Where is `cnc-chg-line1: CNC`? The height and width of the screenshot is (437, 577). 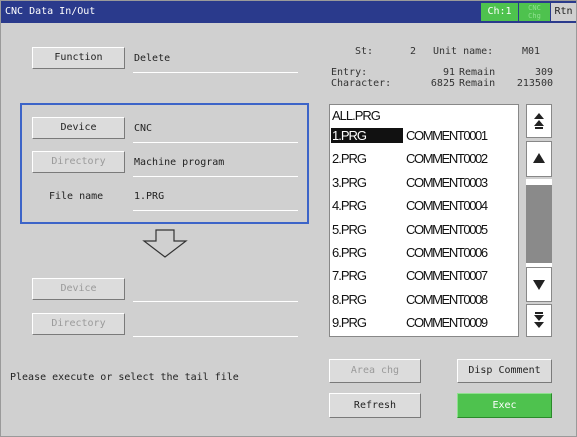
cnc-chg-line1: CNC is located at coordinates (534, 8).